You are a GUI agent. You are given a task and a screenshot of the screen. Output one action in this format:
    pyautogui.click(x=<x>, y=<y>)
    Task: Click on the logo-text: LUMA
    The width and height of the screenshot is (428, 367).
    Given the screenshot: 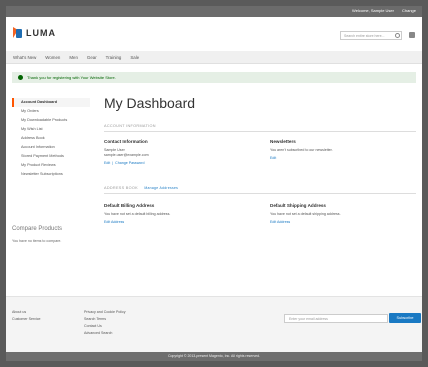 What is the action you would take?
    pyautogui.click(x=41, y=32)
    